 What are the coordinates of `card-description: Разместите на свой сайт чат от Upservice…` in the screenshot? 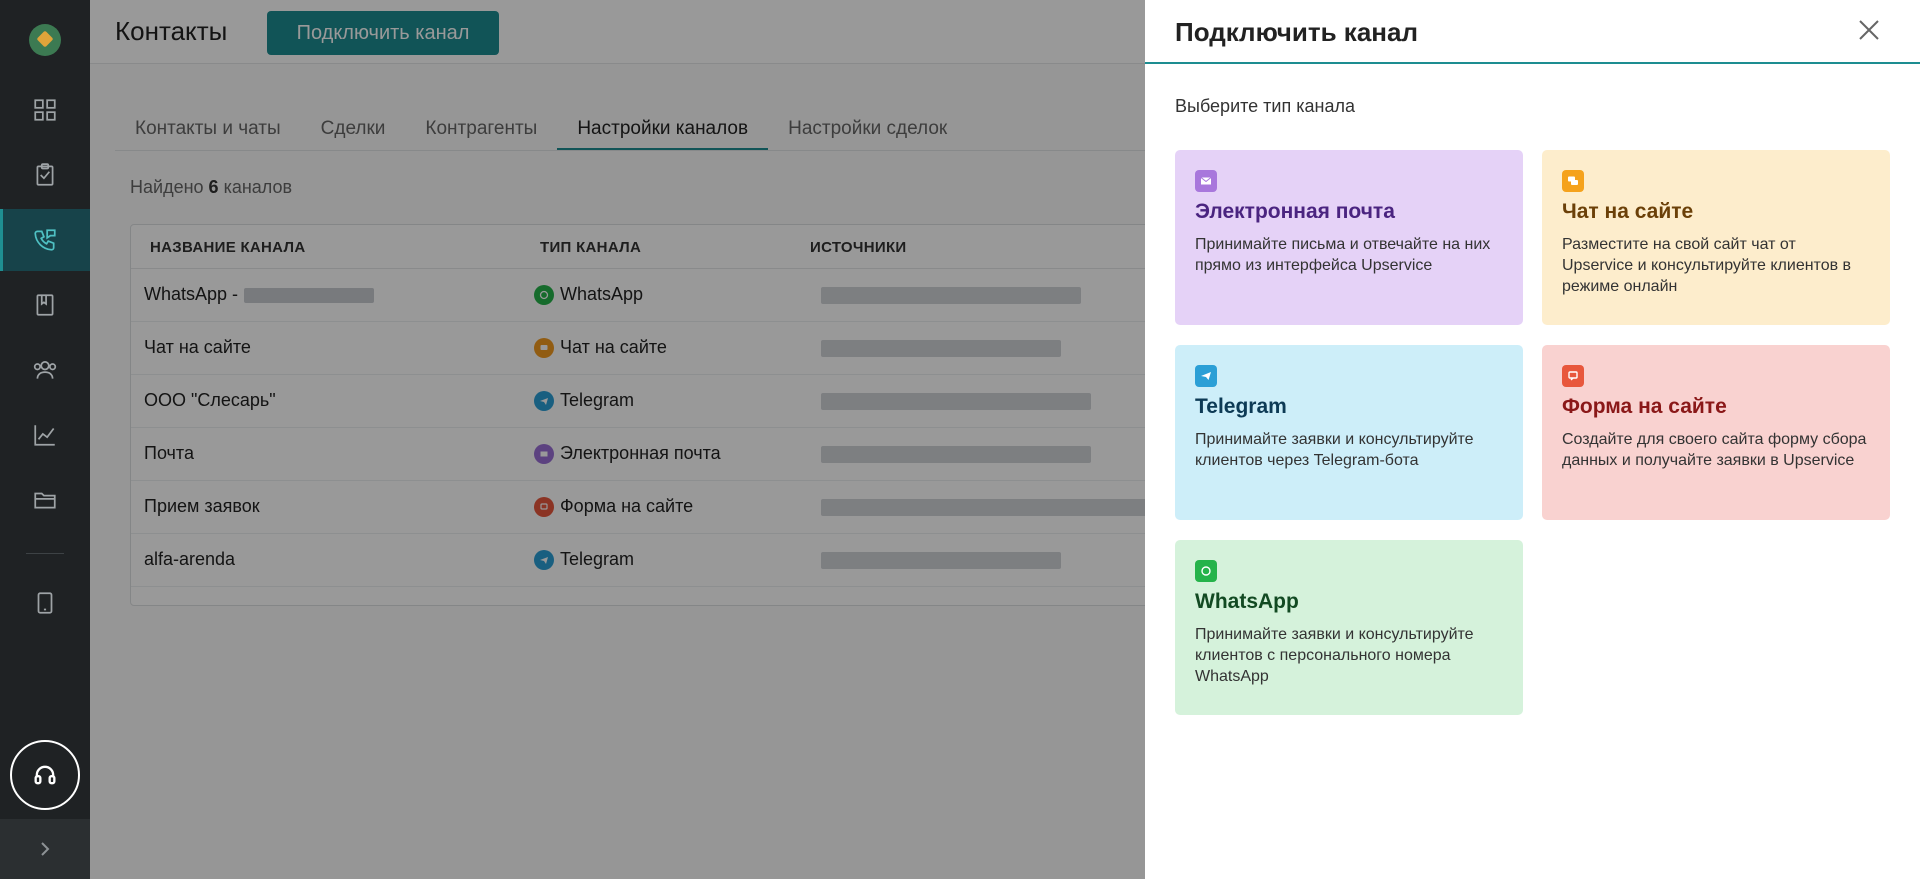 It's located at (1707, 265).